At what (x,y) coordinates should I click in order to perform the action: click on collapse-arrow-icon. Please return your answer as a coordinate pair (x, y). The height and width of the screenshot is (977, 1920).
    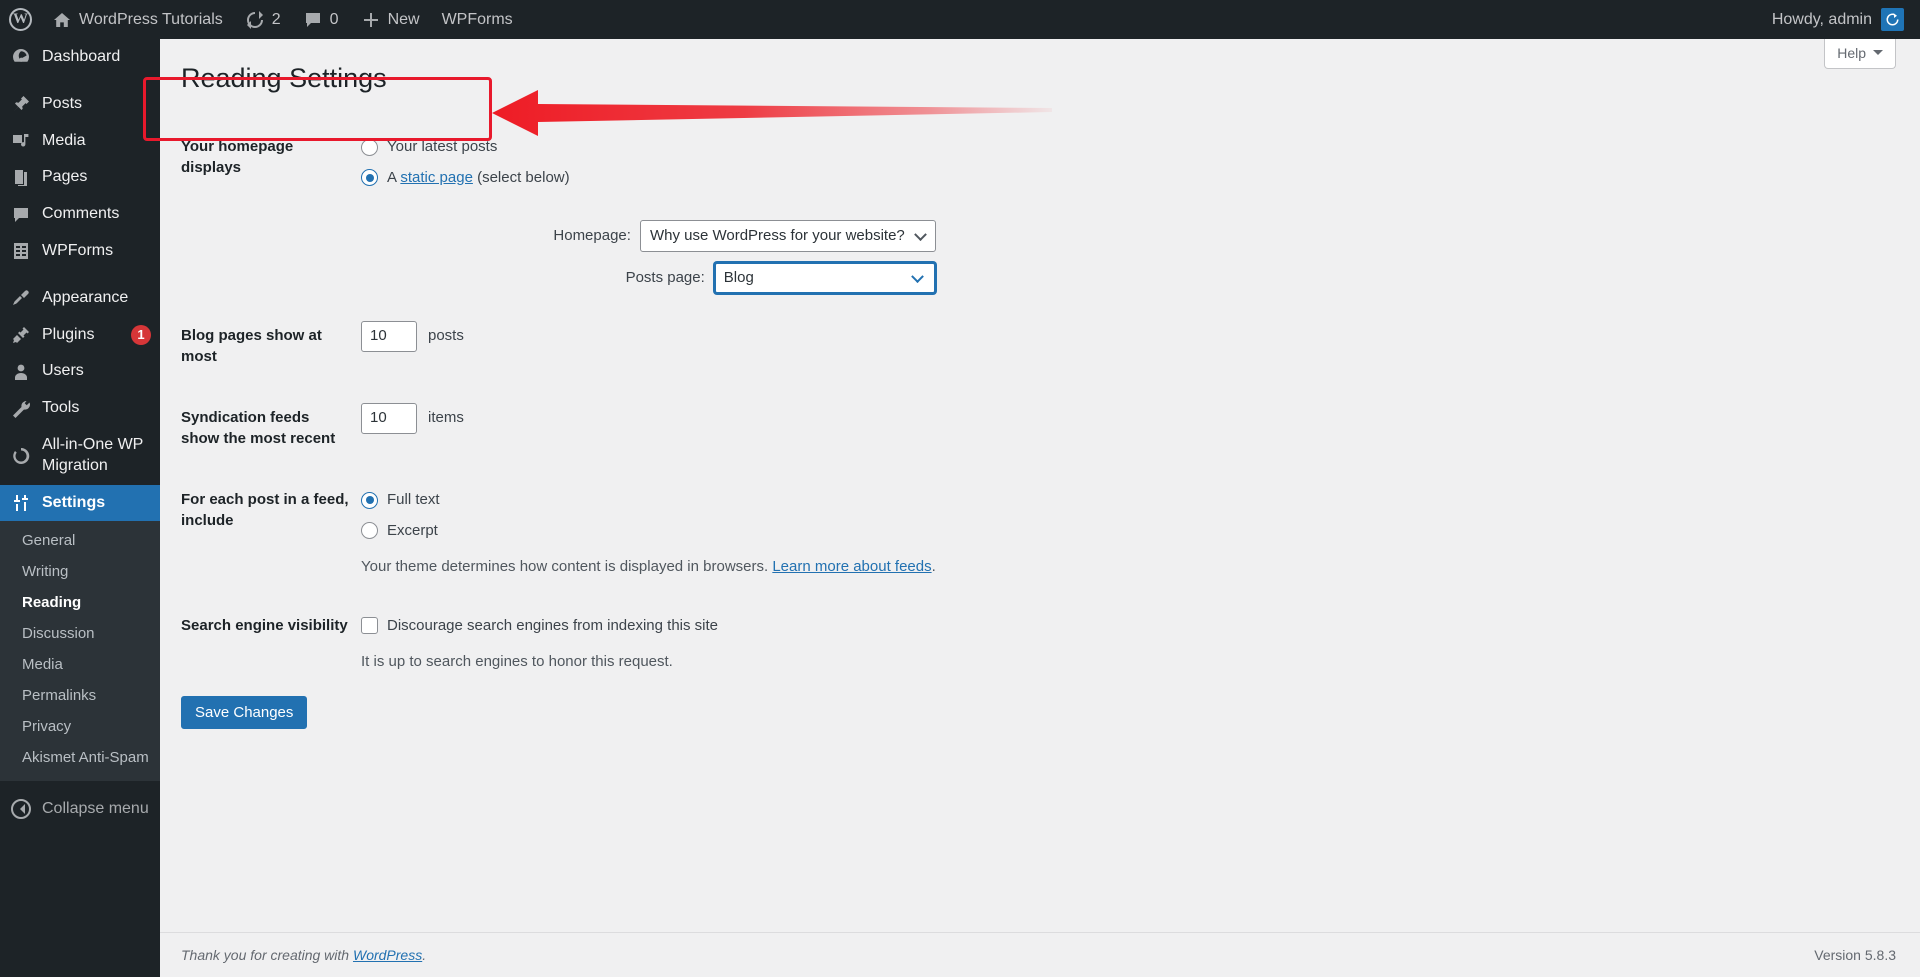
    Looking at the image, I should click on (21, 809).